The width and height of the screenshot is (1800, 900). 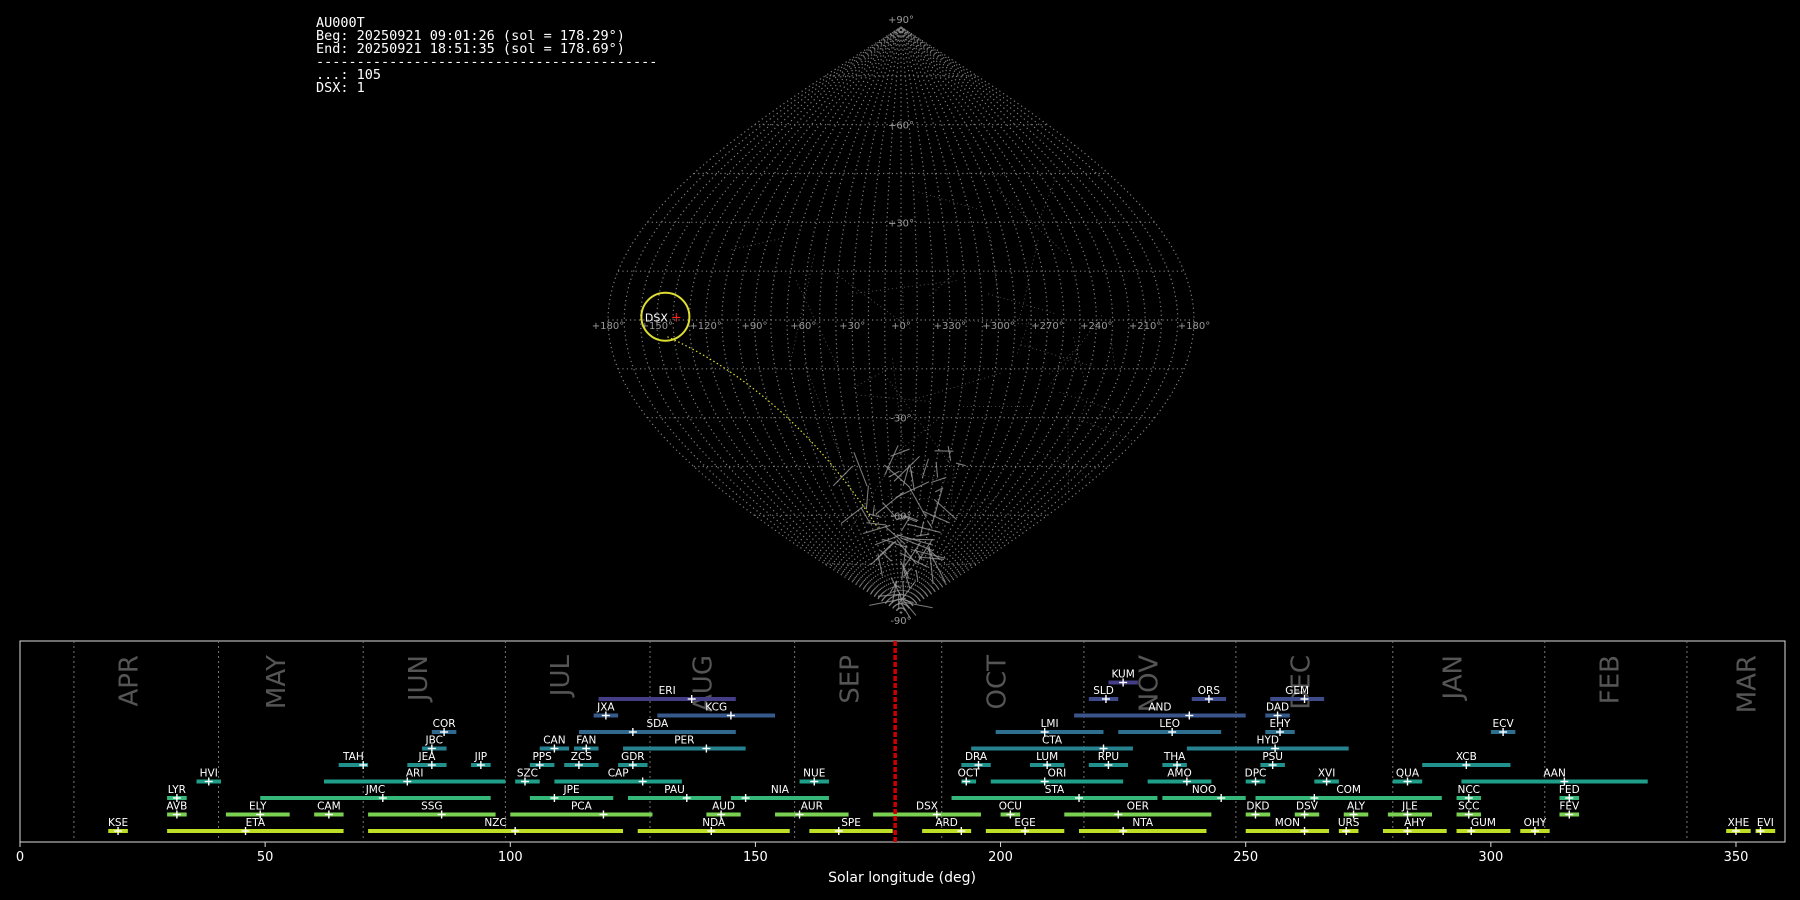 I want to click on shower-code-label: AUR, so click(x=812, y=807).